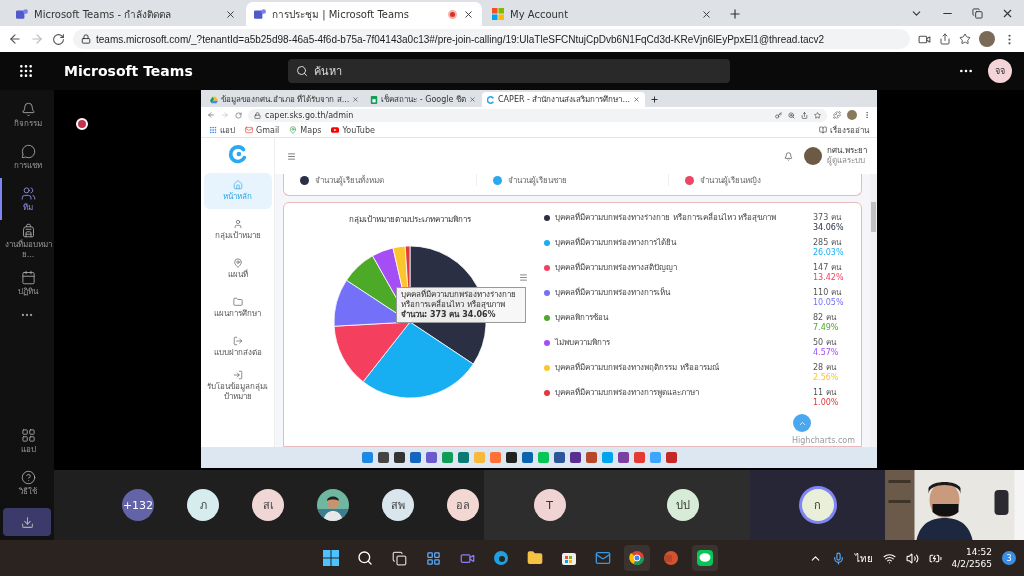  Describe the element at coordinates (509, 71) in the screenshot. I see `search-field: ค้นหา` at that location.